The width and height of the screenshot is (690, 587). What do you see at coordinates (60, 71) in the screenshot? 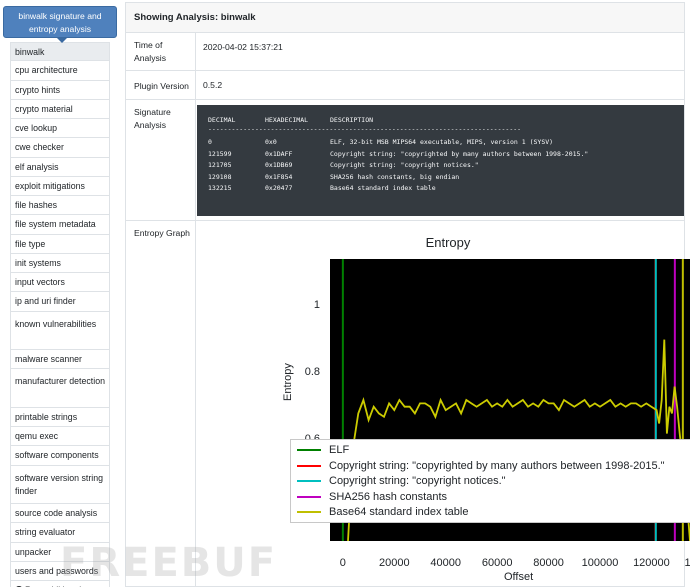
I see `sidebar-item-cpu-architecture: cpu architecture` at bounding box center [60, 71].